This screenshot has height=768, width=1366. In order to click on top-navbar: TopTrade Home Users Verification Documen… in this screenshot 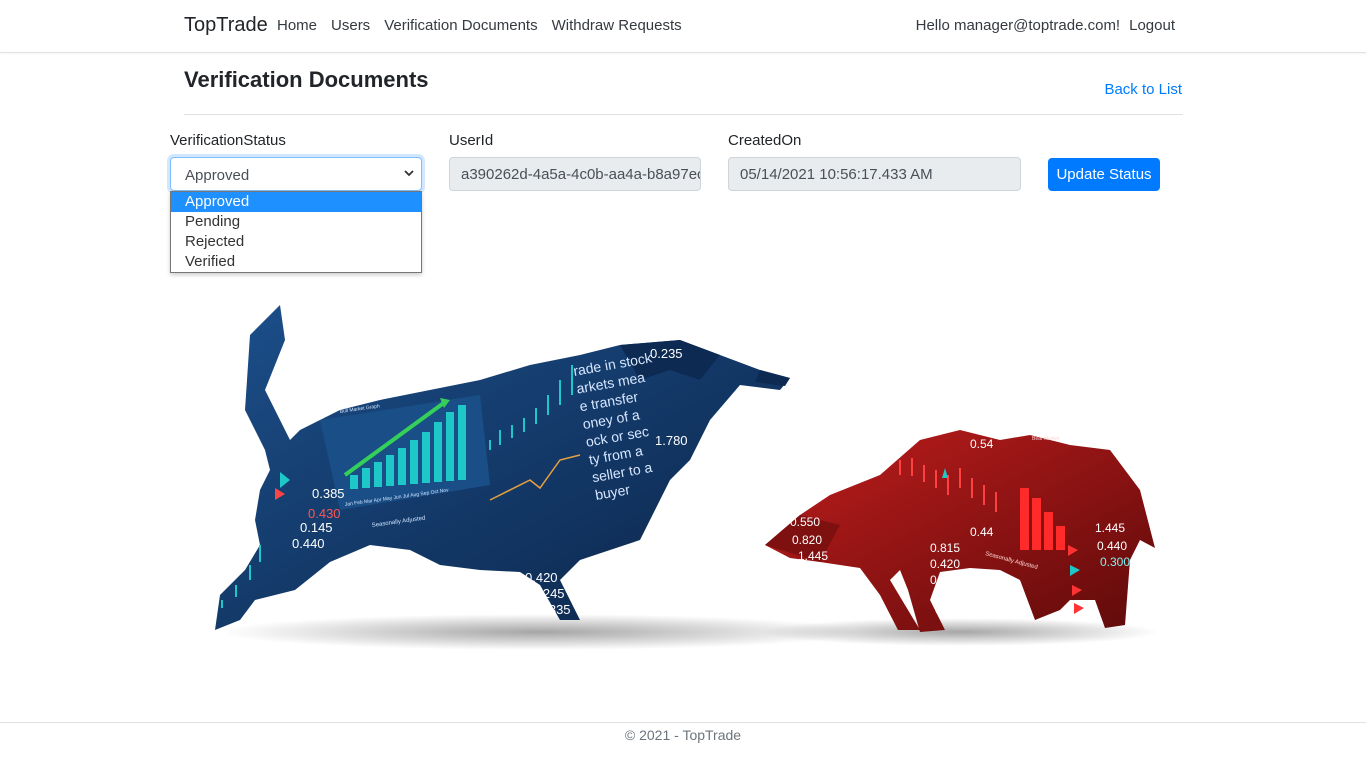, I will do `click(683, 26)`.